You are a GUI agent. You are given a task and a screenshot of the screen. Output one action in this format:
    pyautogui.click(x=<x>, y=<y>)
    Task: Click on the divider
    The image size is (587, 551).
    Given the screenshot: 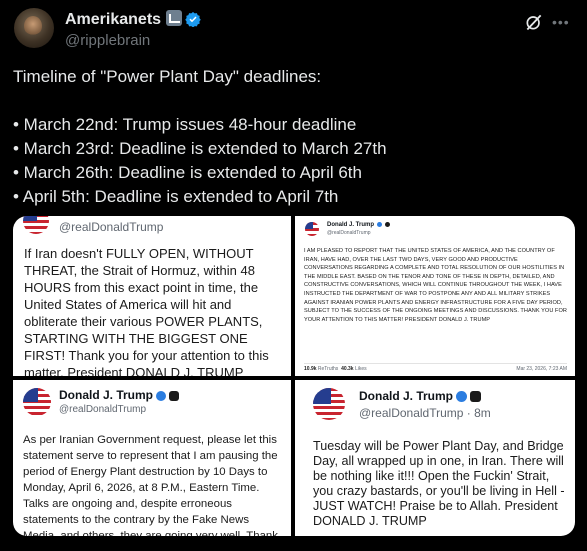 What is the action you would take?
    pyautogui.click(x=435, y=363)
    